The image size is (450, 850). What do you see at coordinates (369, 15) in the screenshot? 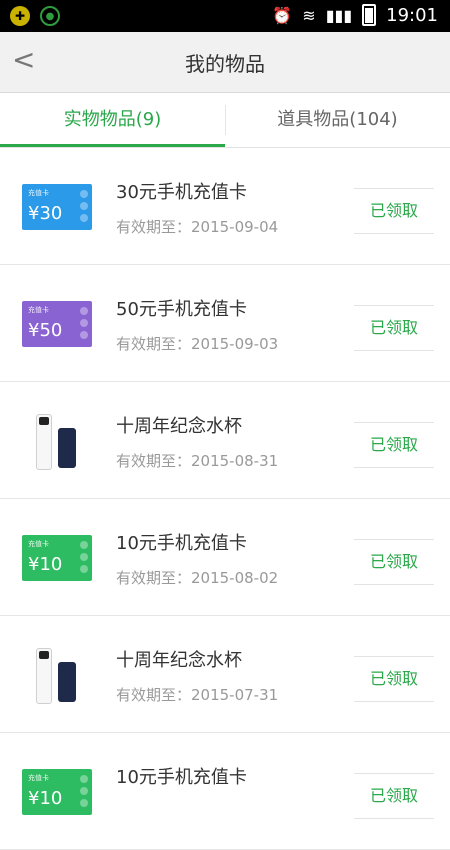
I see `battery-icon` at bounding box center [369, 15].